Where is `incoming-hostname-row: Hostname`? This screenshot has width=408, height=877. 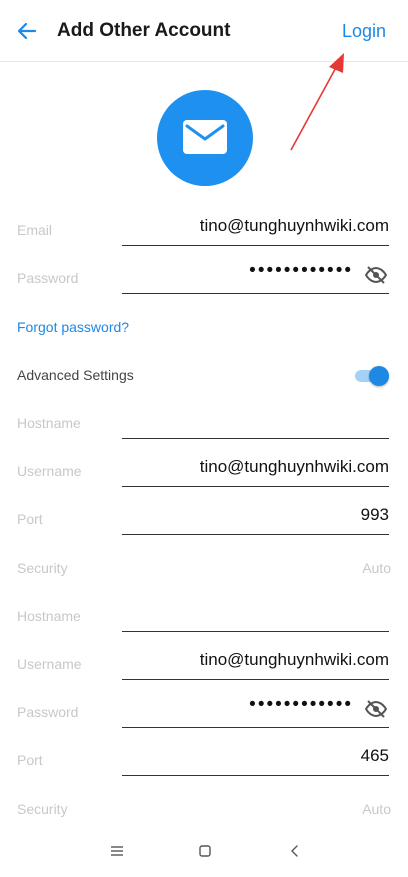 incoming-hostname-row: Hostname is located at coordinates (204, 427).